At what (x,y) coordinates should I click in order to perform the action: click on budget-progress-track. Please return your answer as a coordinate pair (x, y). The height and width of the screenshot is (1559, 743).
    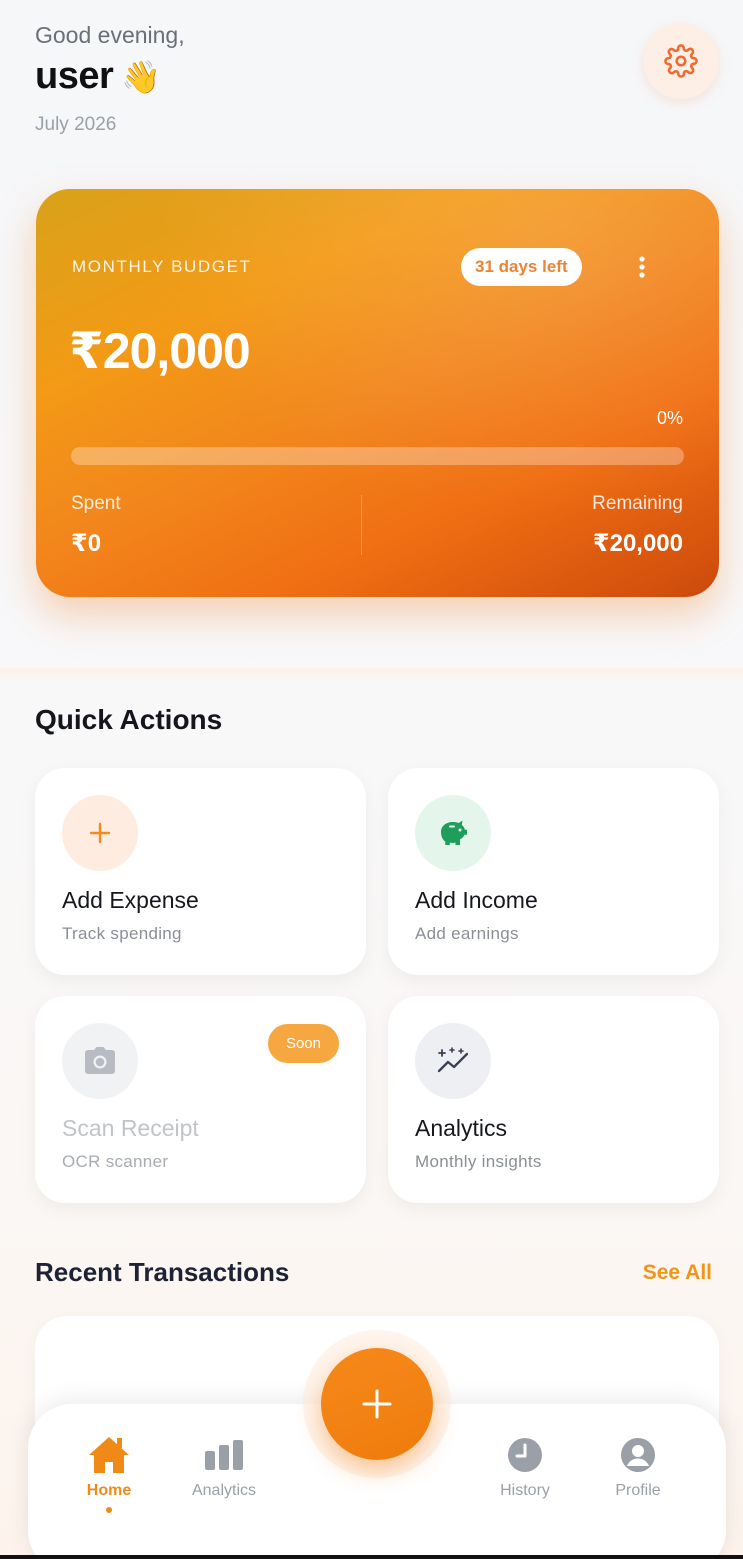
    Looking at the image, I should click on (377, 456).